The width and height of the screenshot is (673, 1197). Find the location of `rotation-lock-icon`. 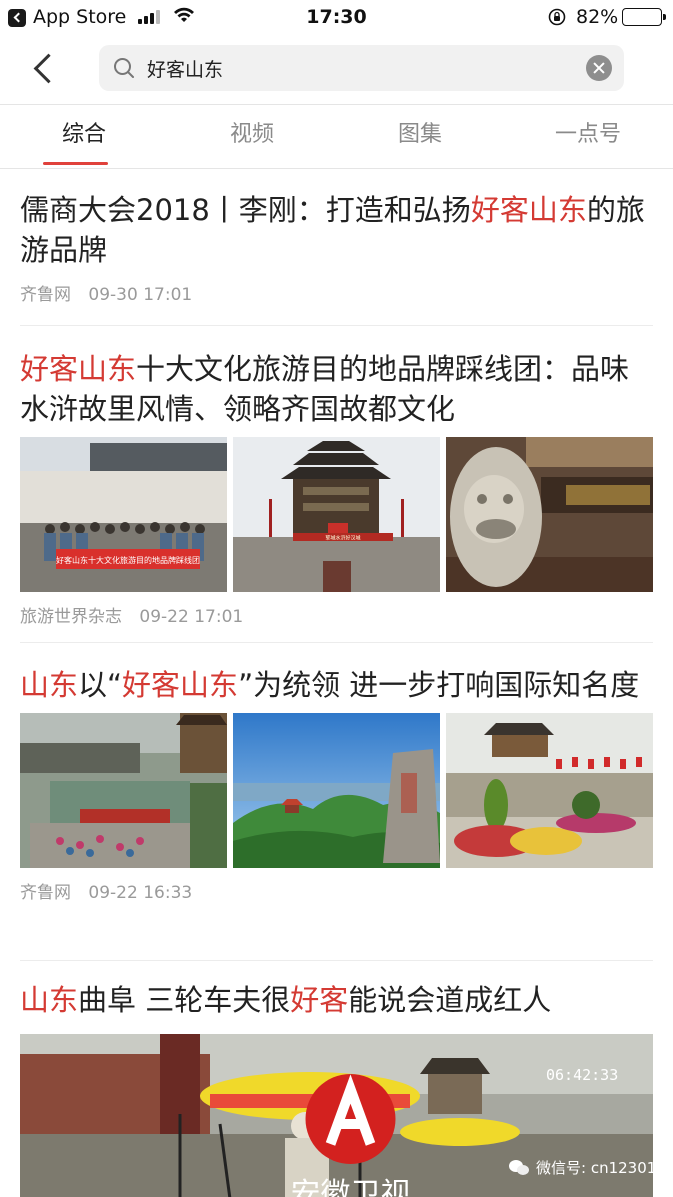

rotation-lock-icon is located at coordinates (557, 17).